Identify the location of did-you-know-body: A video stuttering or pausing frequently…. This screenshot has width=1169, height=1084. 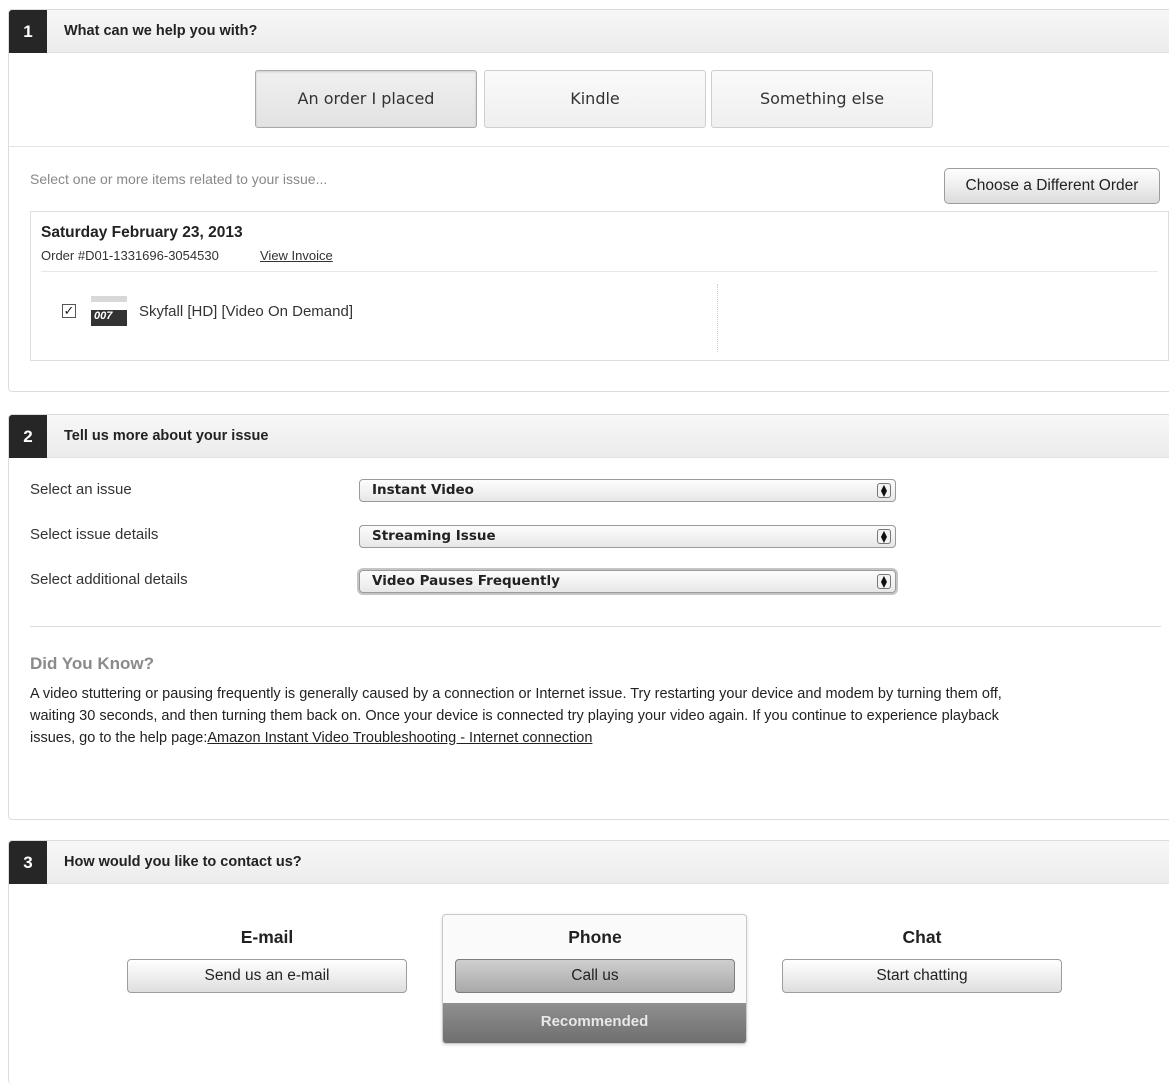
(530, 716).